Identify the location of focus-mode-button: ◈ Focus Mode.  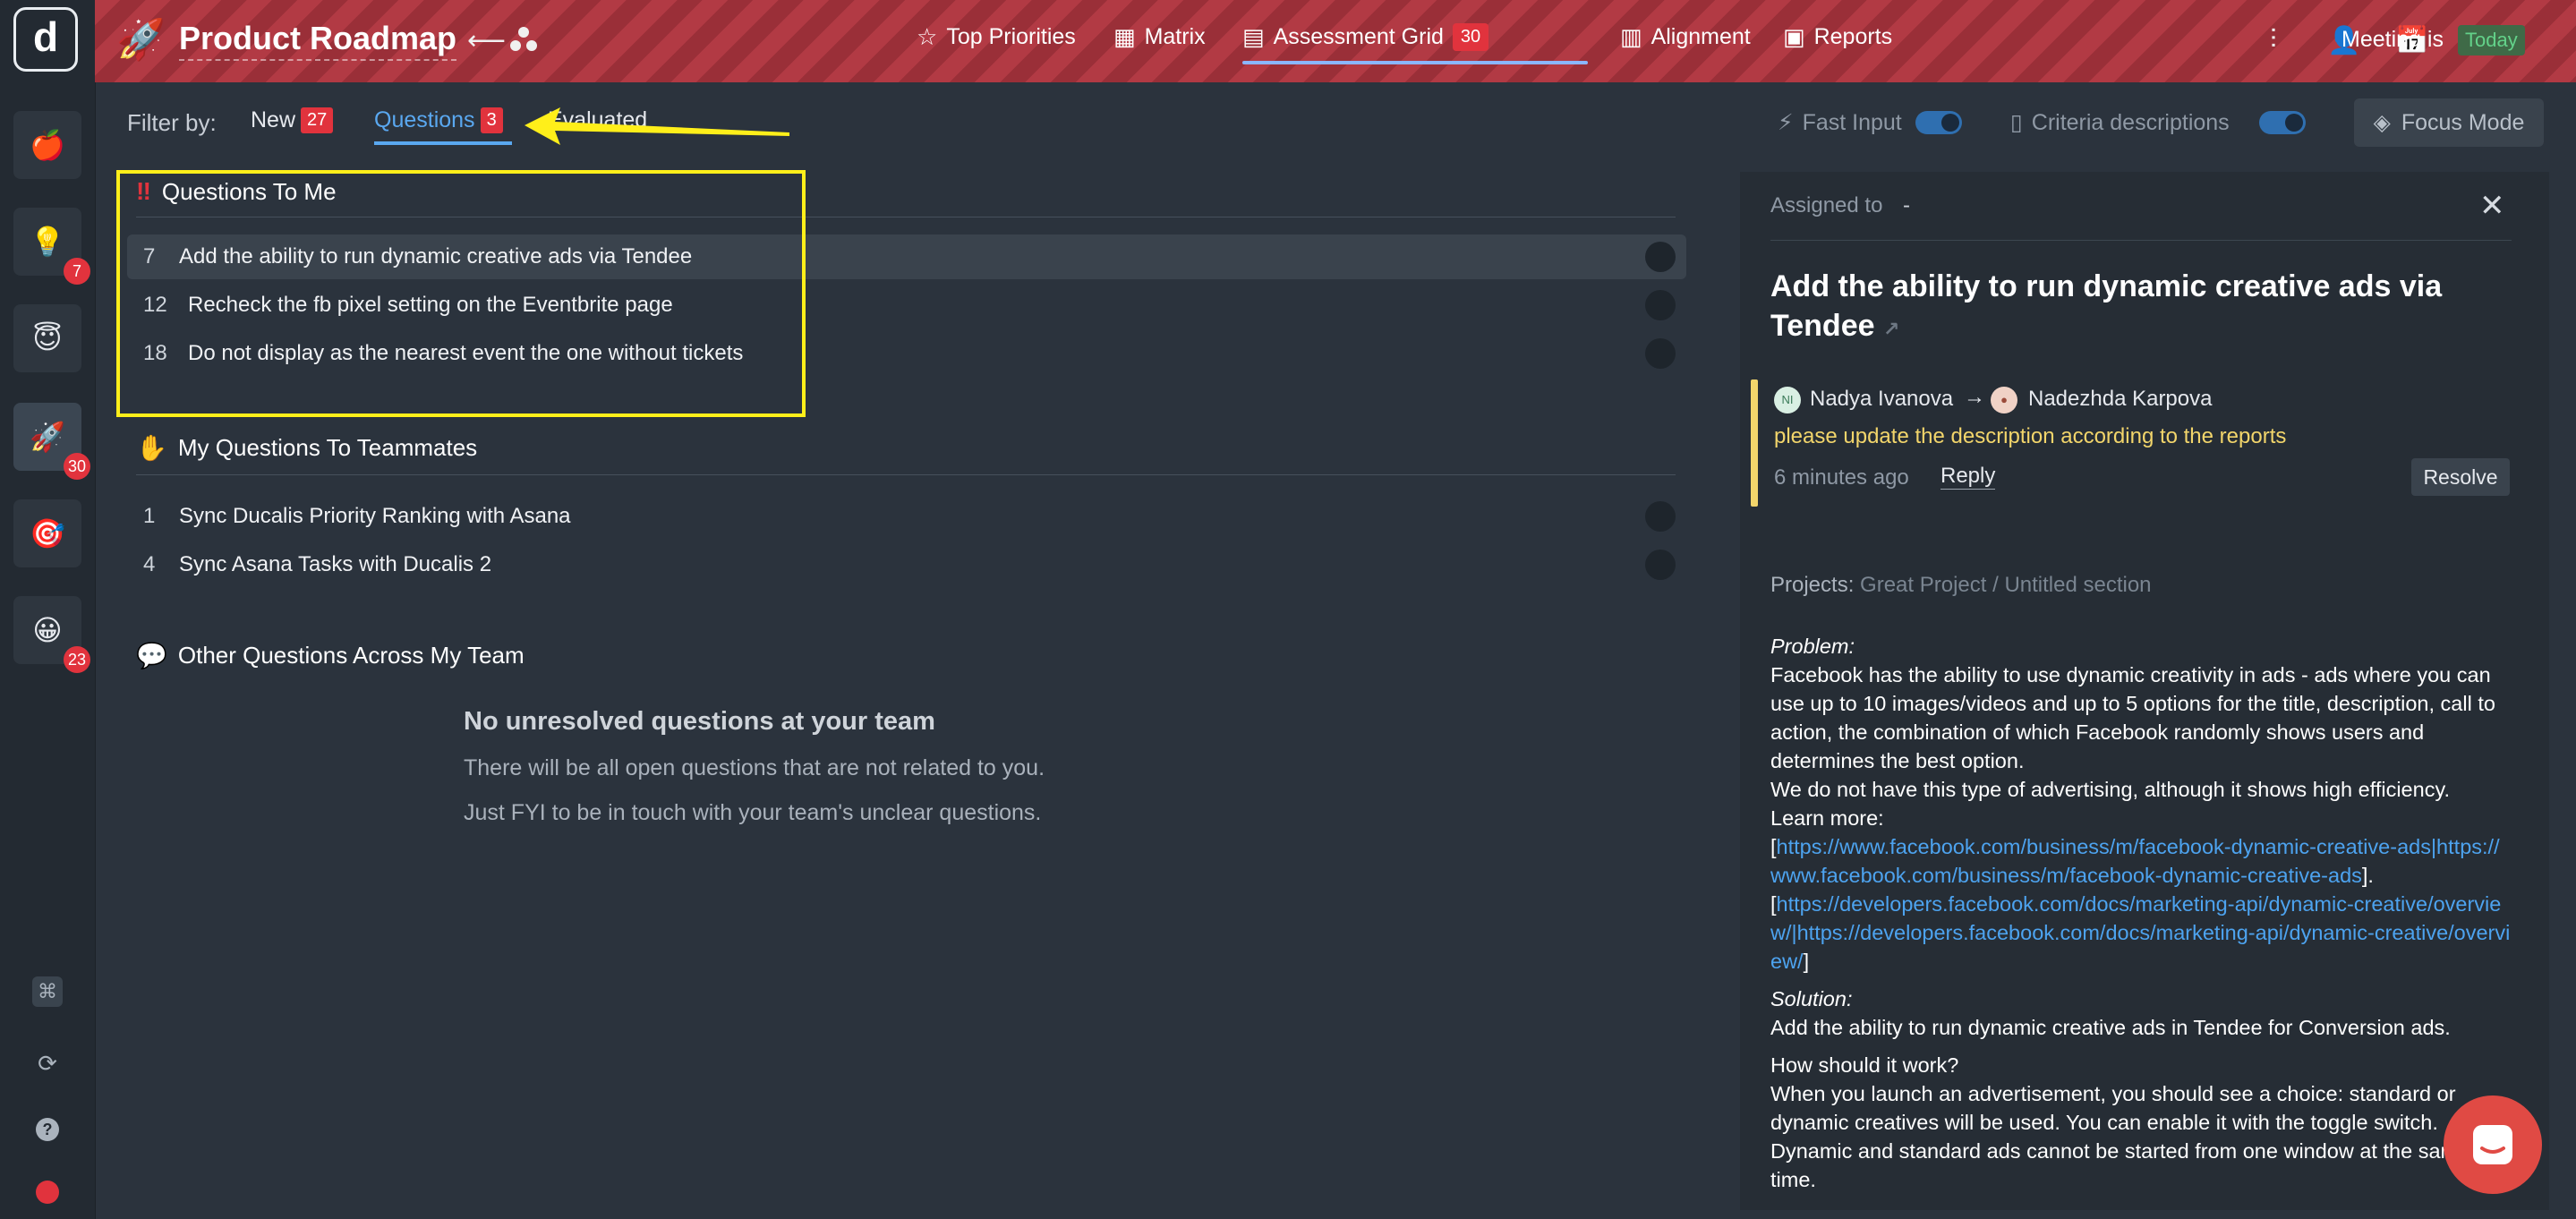
(2449, 122).